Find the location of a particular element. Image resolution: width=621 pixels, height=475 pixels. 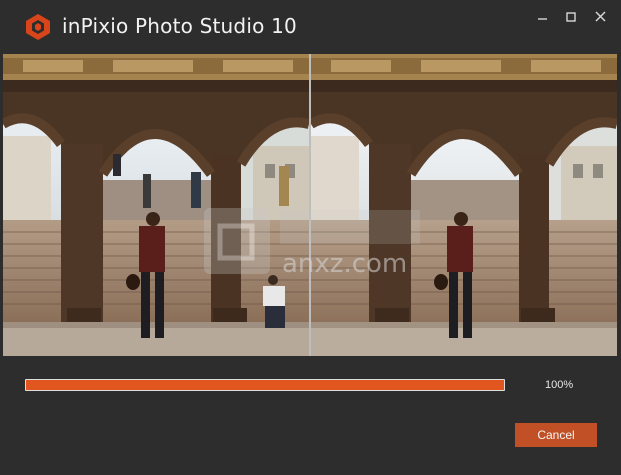

maximize-button is located at coordinates (571, 18).